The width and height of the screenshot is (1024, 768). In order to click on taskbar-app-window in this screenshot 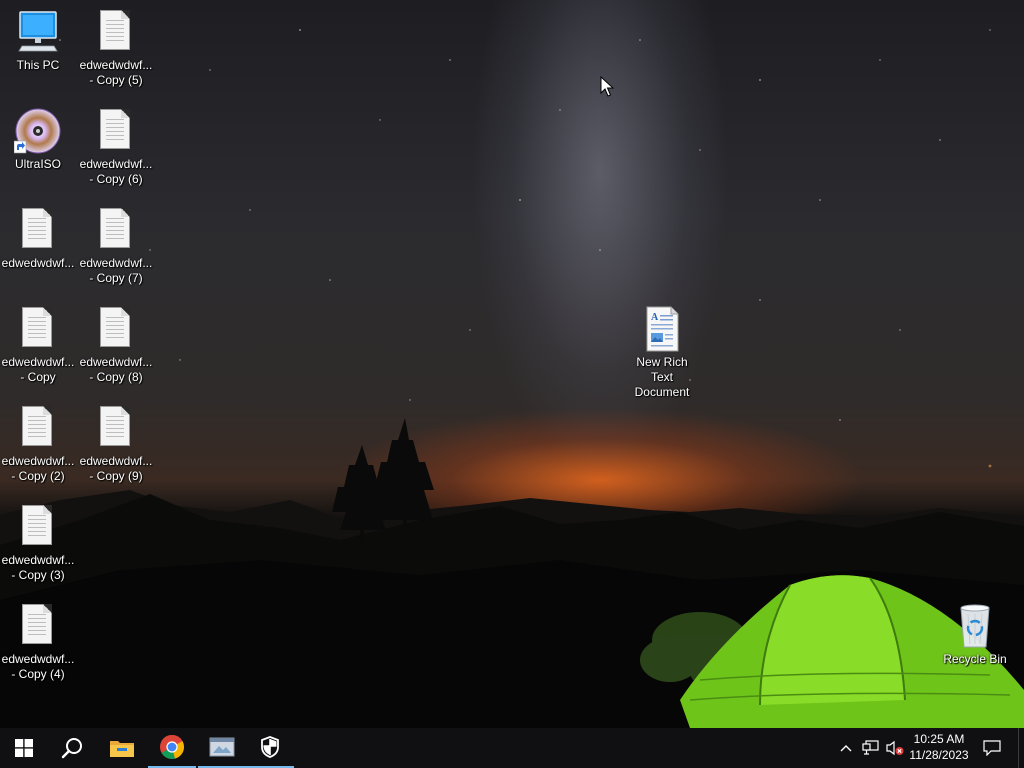, I will do `click(222, 748)`.